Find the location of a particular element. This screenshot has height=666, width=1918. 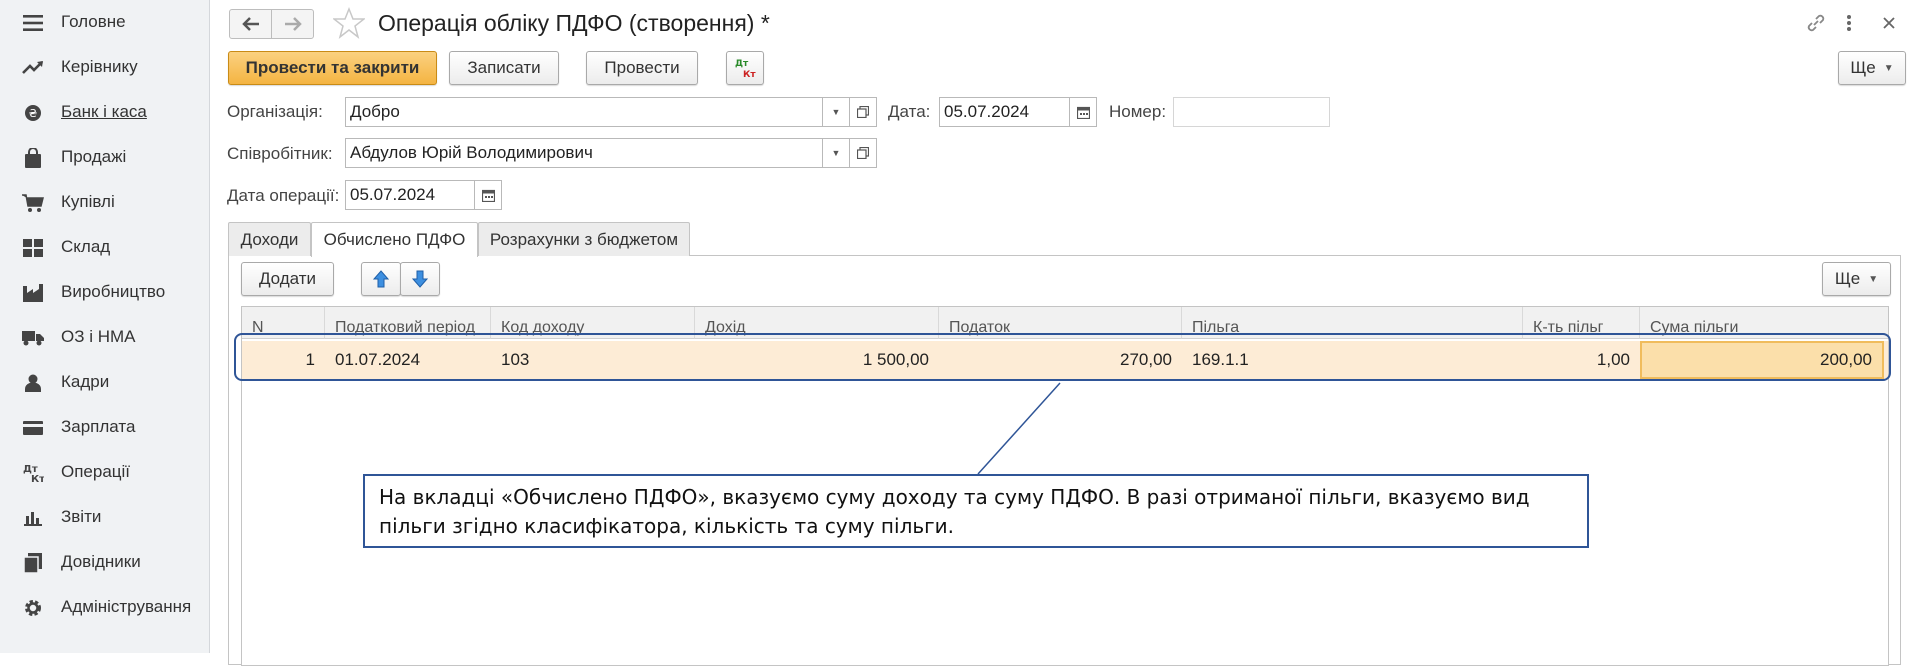

sidebar-item-label: Склад is located at coordinates (86, 246).